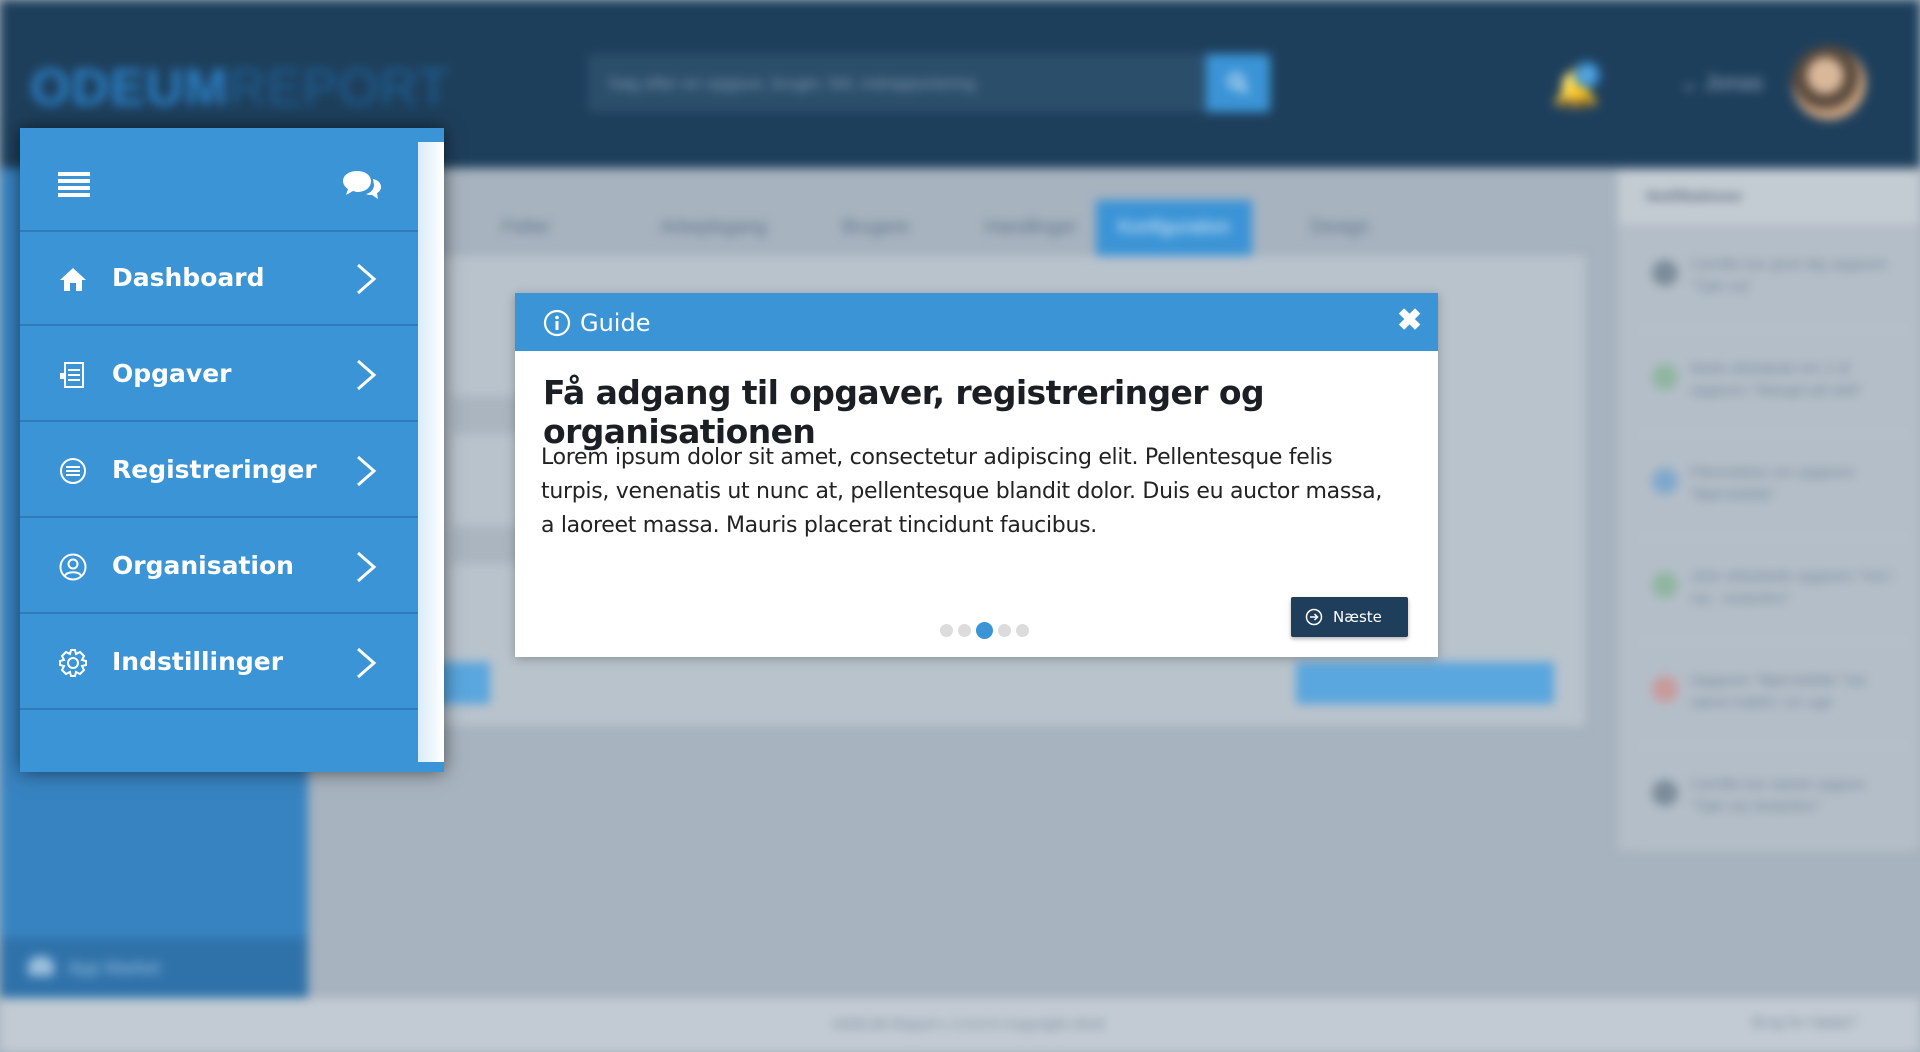 This screenshot has height=1052, width=1920. Describe the element at coordinates (1409, 320) in the screenshot. I see `close-button: ✖` at that location.